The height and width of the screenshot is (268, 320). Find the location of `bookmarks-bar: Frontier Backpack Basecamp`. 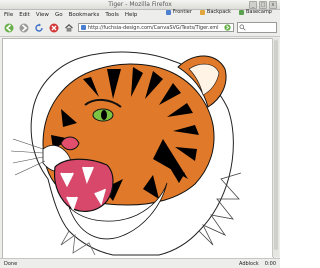

bookmarks-bar: Frontier Backpack Basecamp is located at coordinates (218, 12).